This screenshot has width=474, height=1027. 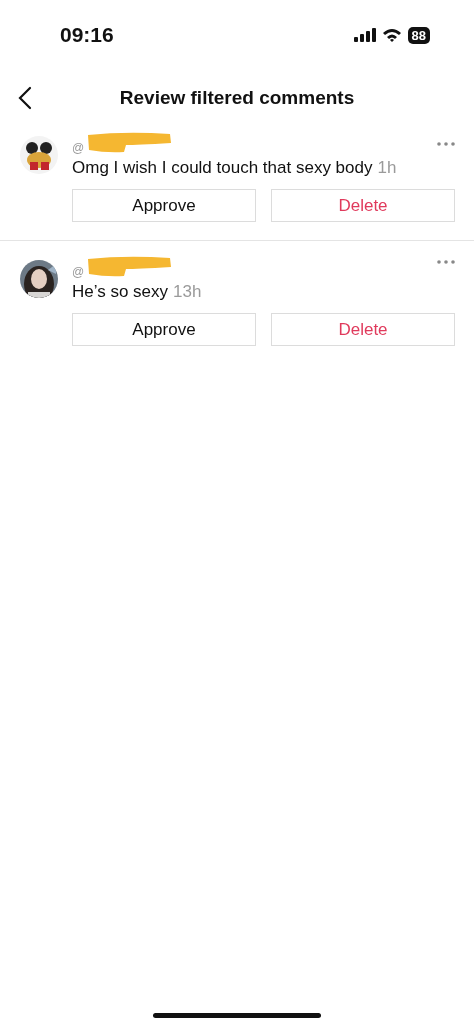 I want to click on comment-text: He’s so sexy, so click(x=120, y=292).